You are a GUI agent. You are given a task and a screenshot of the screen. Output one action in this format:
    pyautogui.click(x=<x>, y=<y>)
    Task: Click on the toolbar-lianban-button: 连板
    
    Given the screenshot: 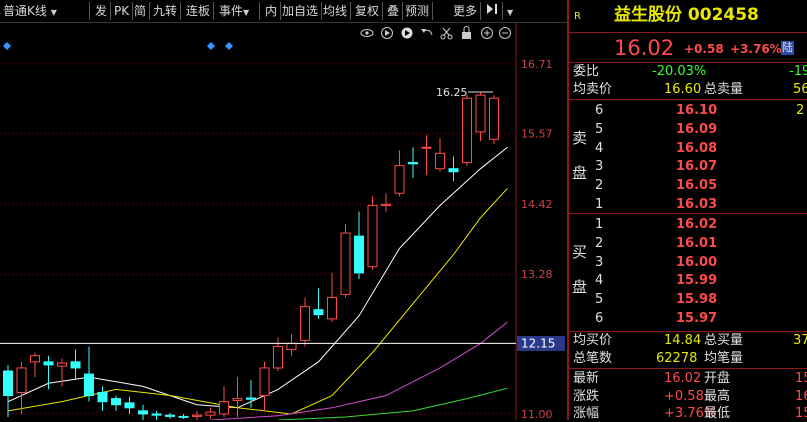 What is the action you would take?
    pyautogui.click(x=199, y=11)
    